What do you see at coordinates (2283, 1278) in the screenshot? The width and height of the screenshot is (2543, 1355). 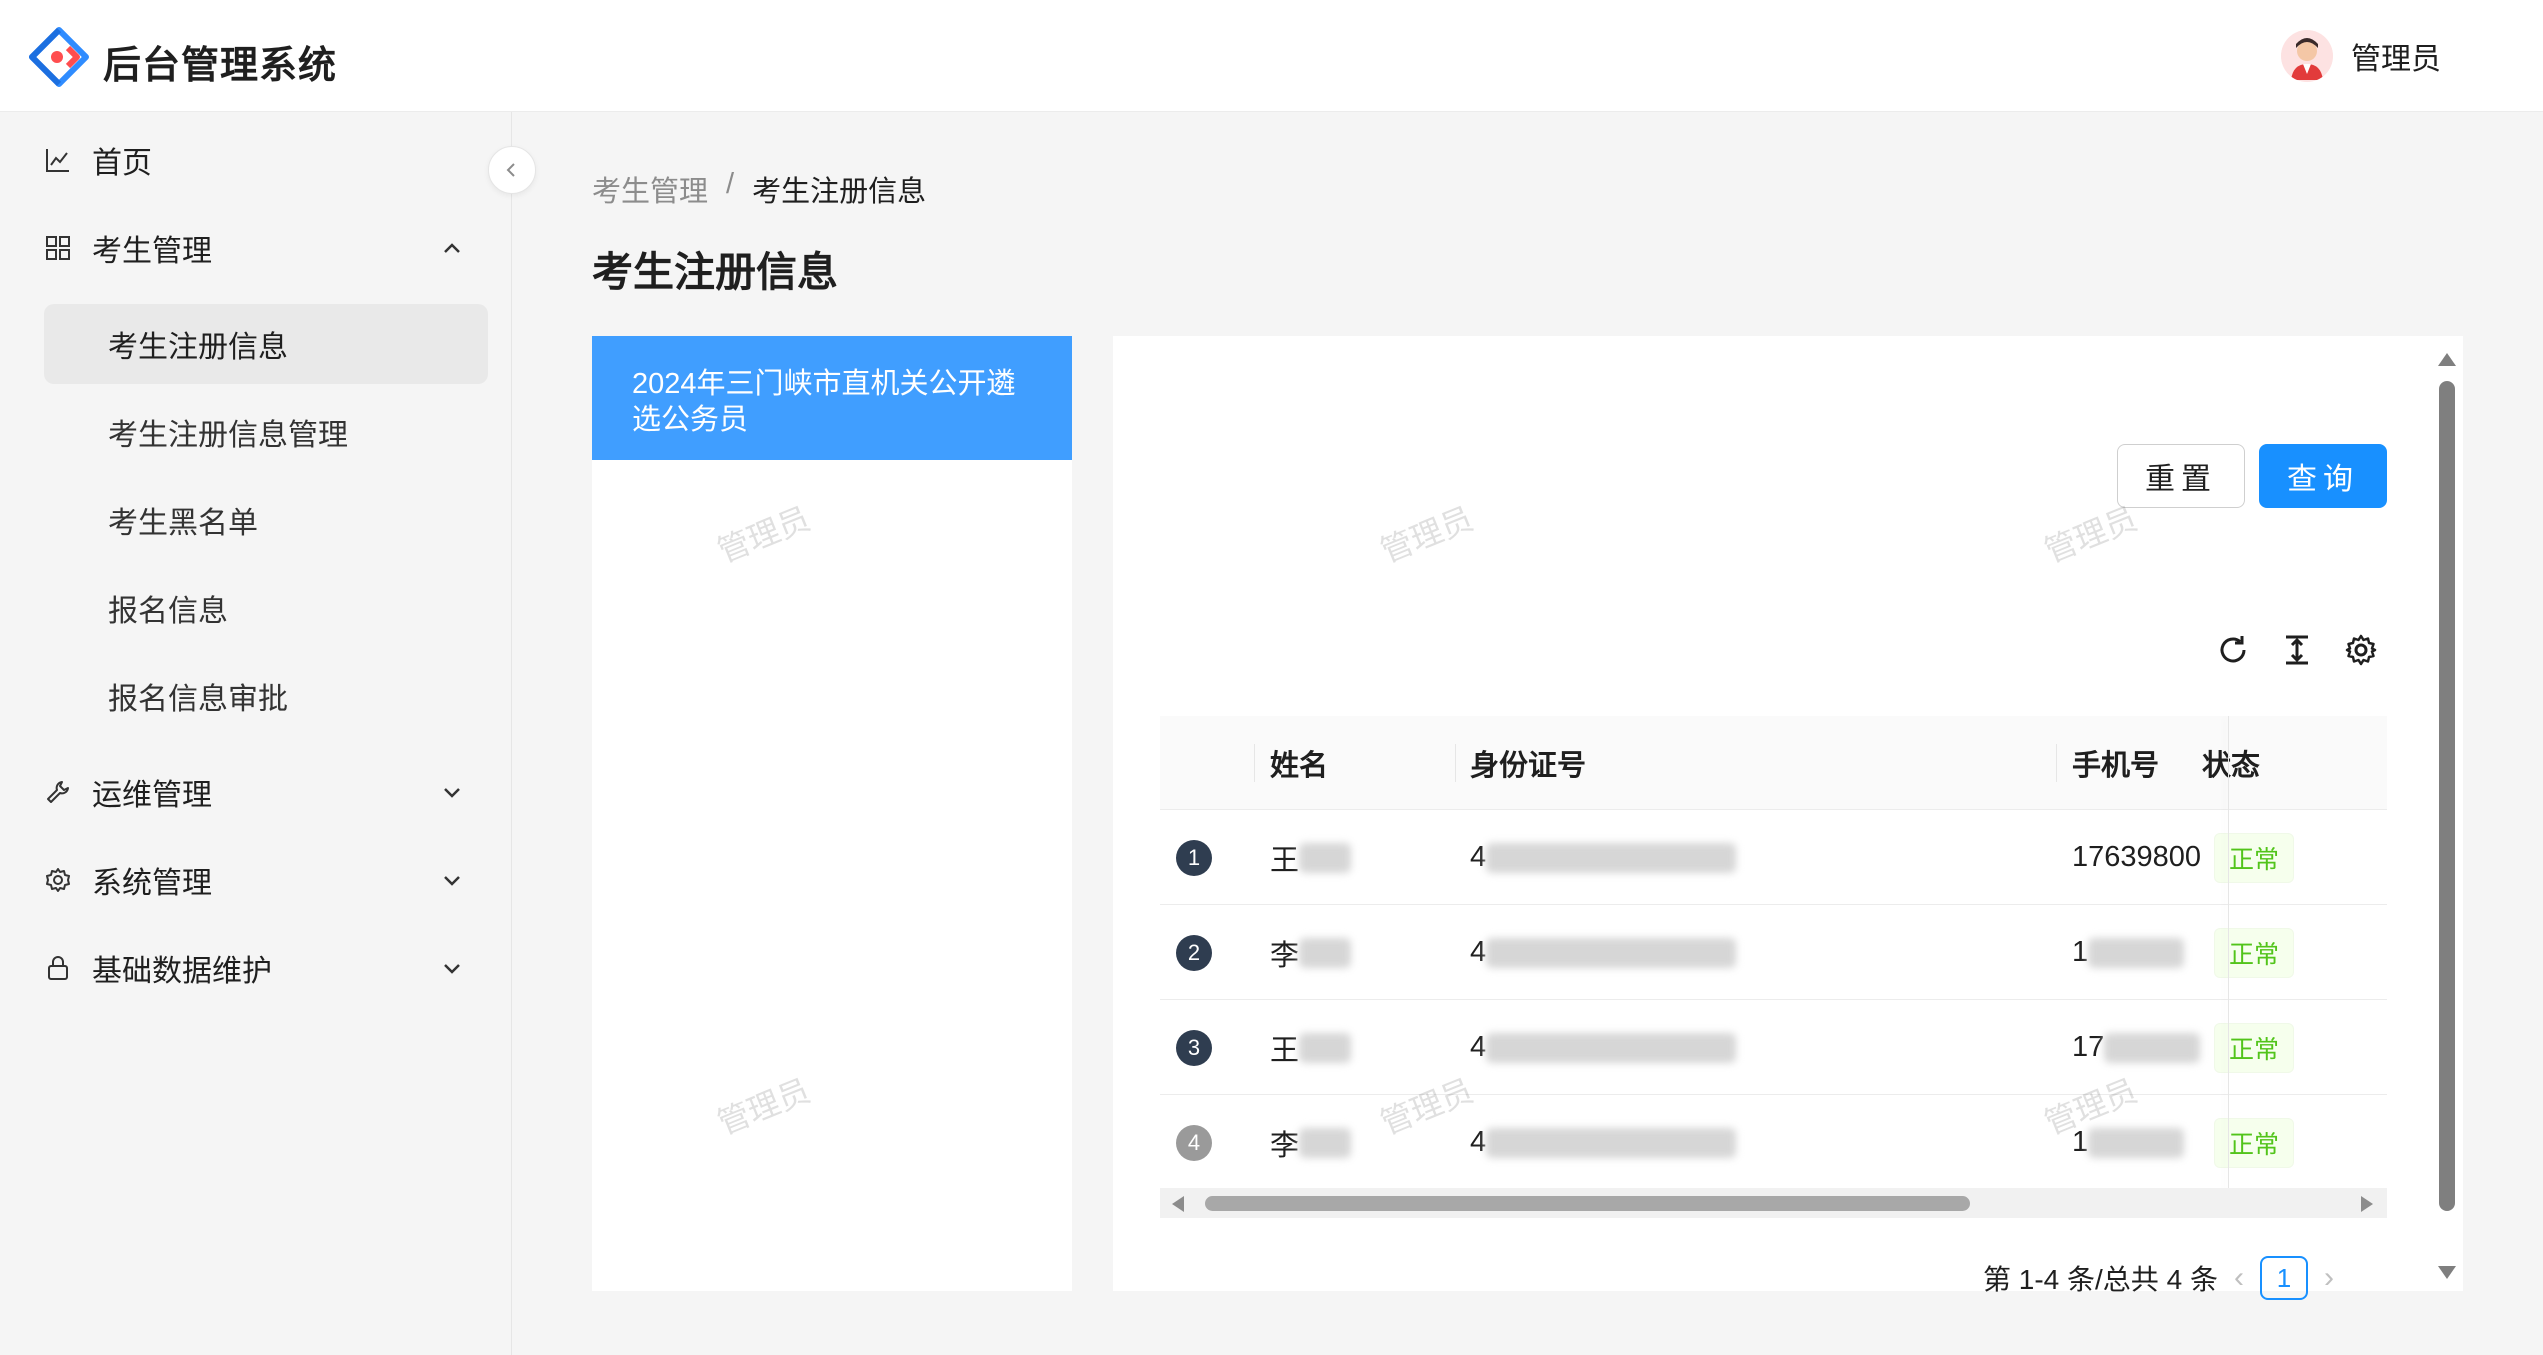 I see `page-number-button: 1` at bounding box center [2283, 1278].